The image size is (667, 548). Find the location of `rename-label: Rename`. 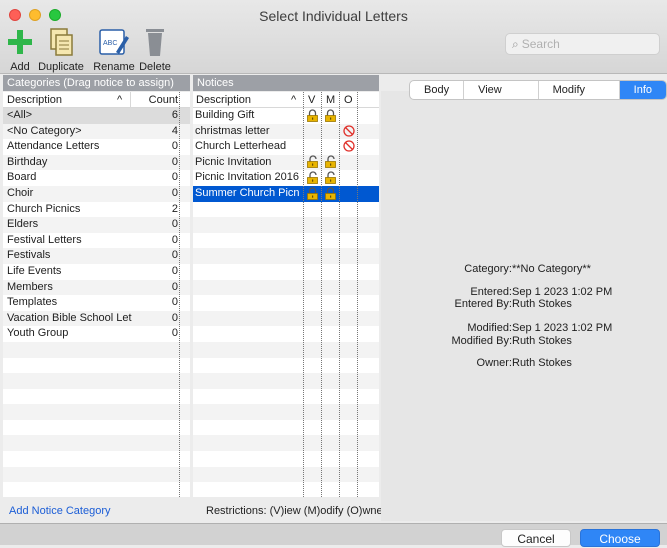

rename-label: Rename is located at coordinates (114, 67).